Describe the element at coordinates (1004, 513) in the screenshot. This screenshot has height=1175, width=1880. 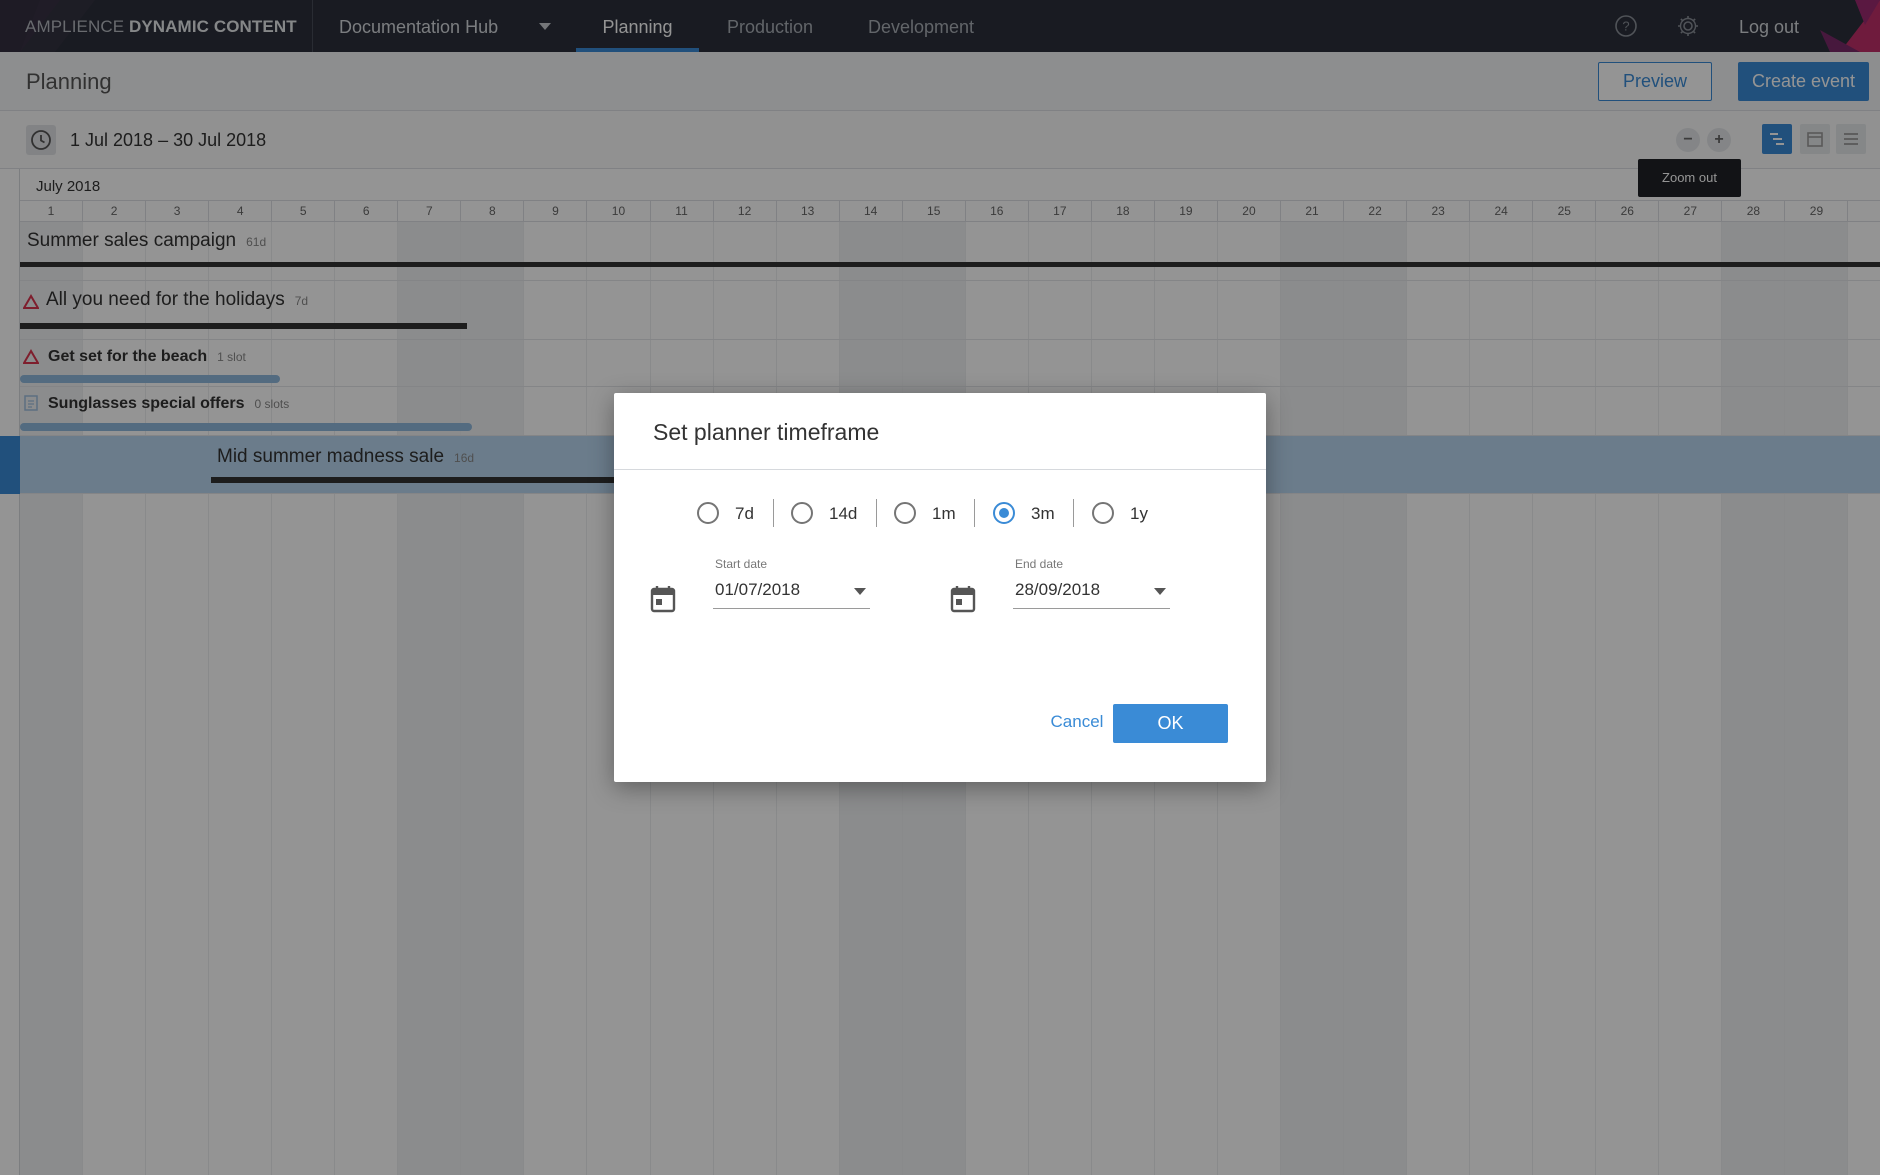
I see `radio-button-checked` at that location.